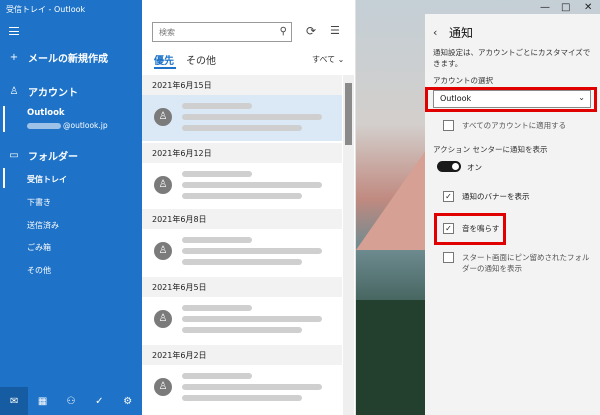 The image size is (600, 415). I want to click on account-selection-indicator, so click(4, 119).